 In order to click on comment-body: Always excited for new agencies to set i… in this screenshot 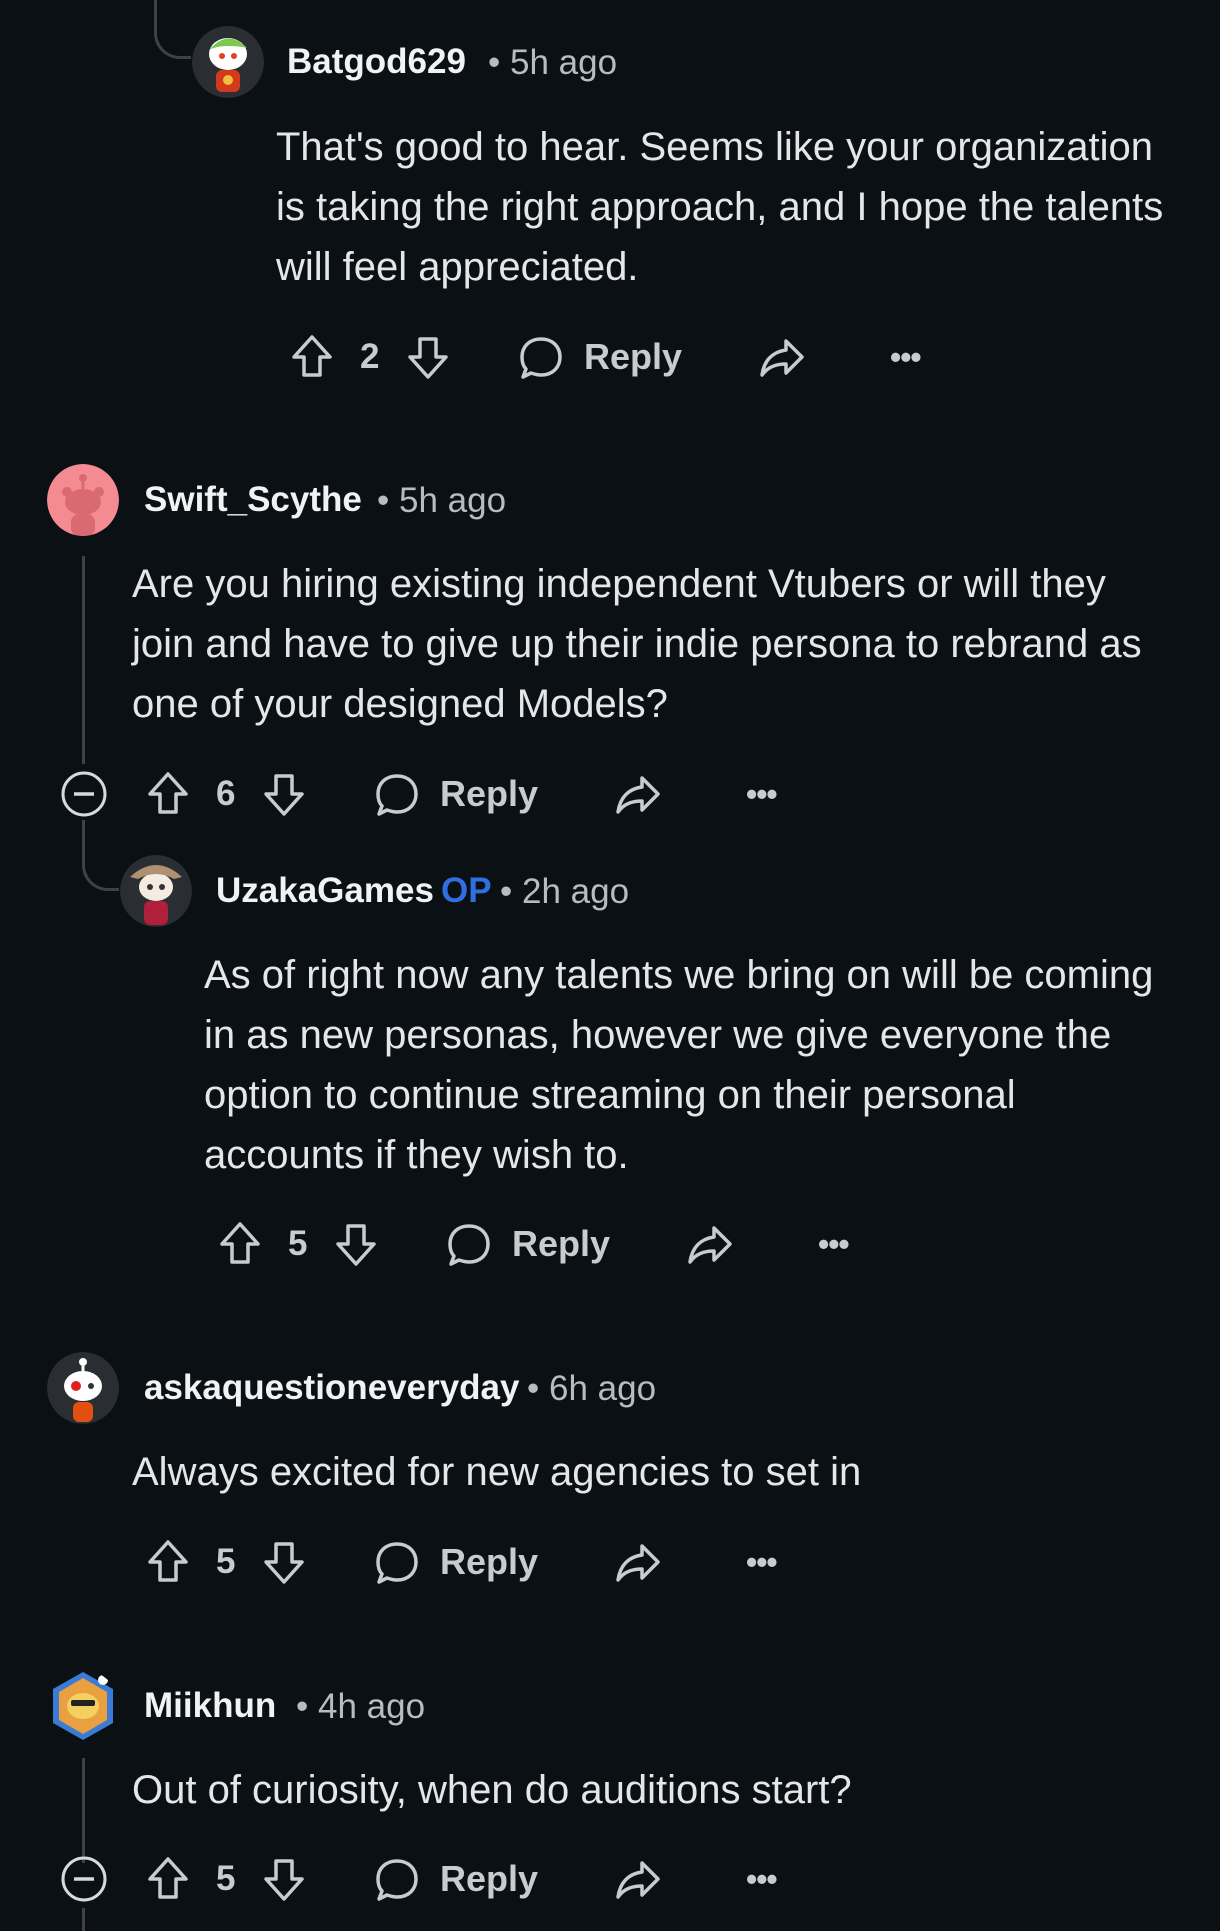, I will do `click(497, 1472)`.